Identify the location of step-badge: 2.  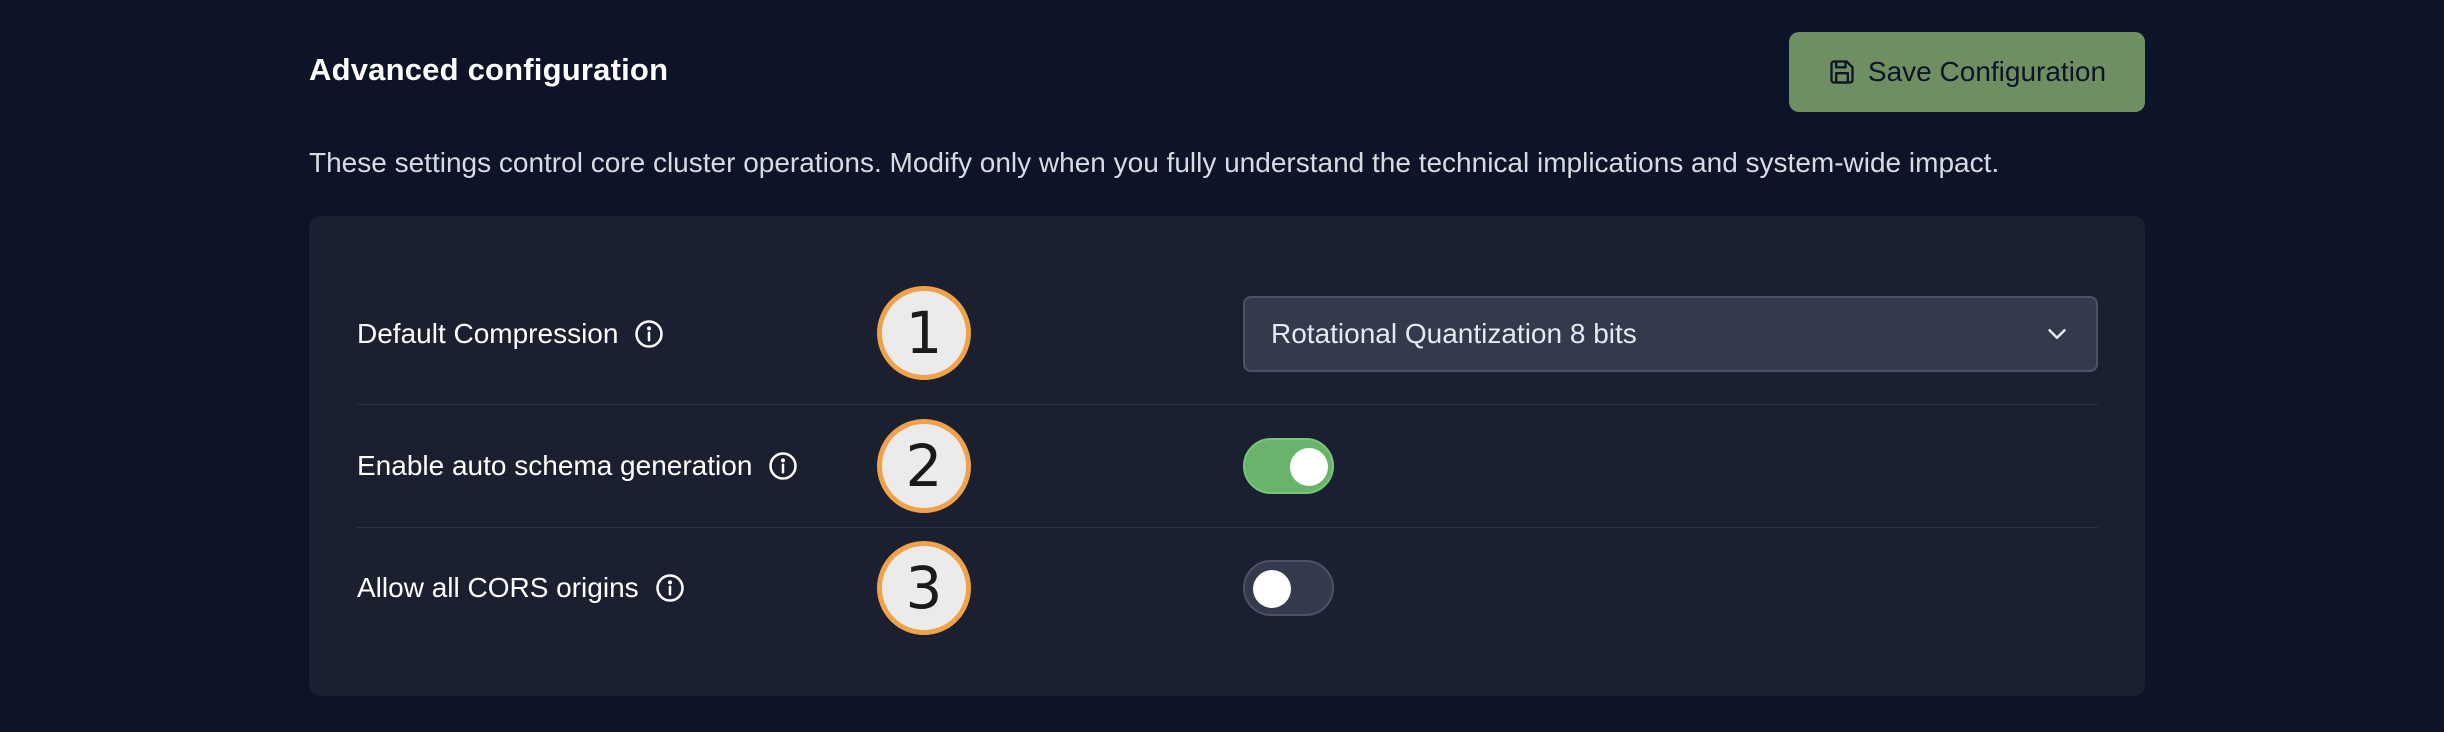
(924, 466).